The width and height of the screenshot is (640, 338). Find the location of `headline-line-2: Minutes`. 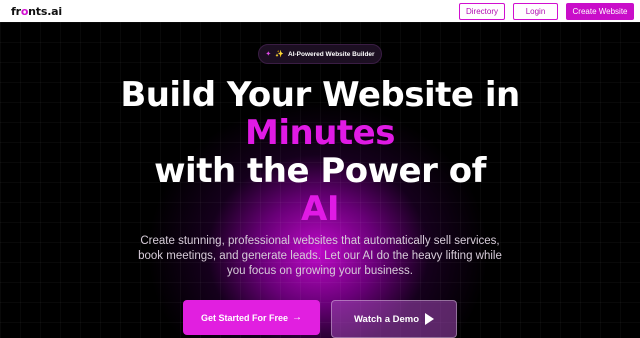

headline-line-2: Minutes is located at coordinates (320, 133).